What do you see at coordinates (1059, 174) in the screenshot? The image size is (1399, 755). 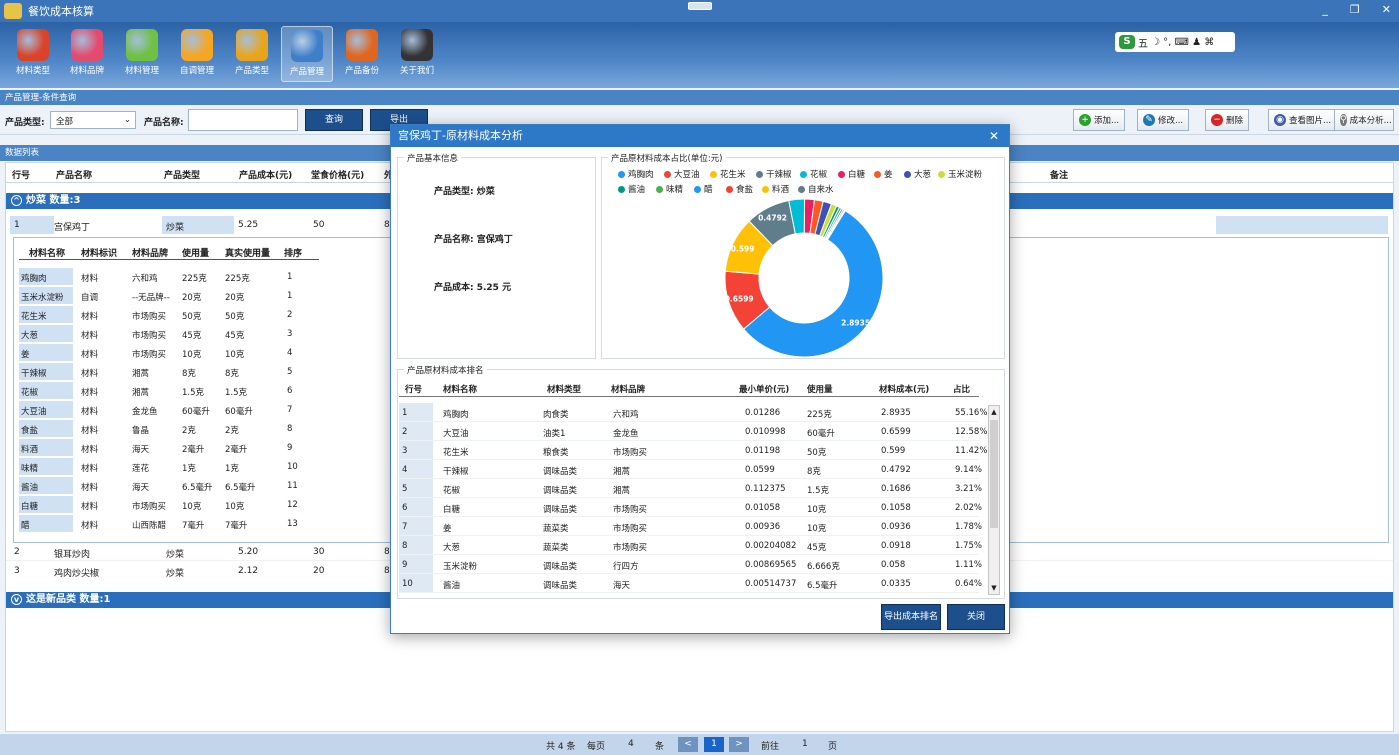 I see `col-remark: 备注` at bounding box center [1059, 174].